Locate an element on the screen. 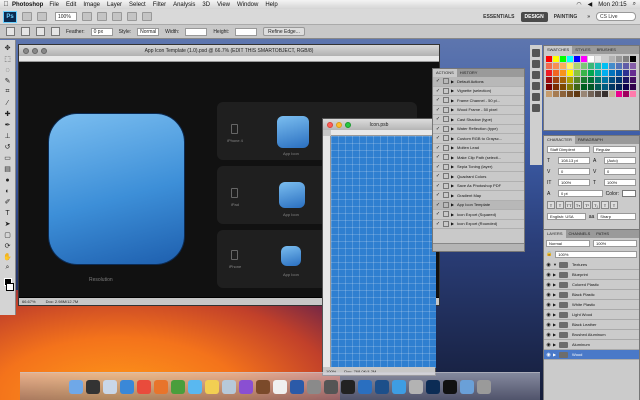  layer-row: ◉ ▶ Black Leather is located at coordinates (591, 325).